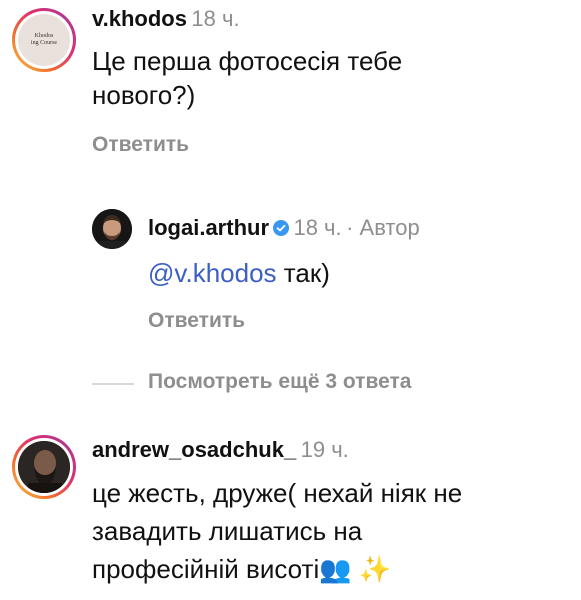 This screenshot has height=600, width=581. What do you see at coordinates (44, 43) in the screenshot?
I see `avatar-logo-text-2: ing Course` at bounding box center [44, 43].